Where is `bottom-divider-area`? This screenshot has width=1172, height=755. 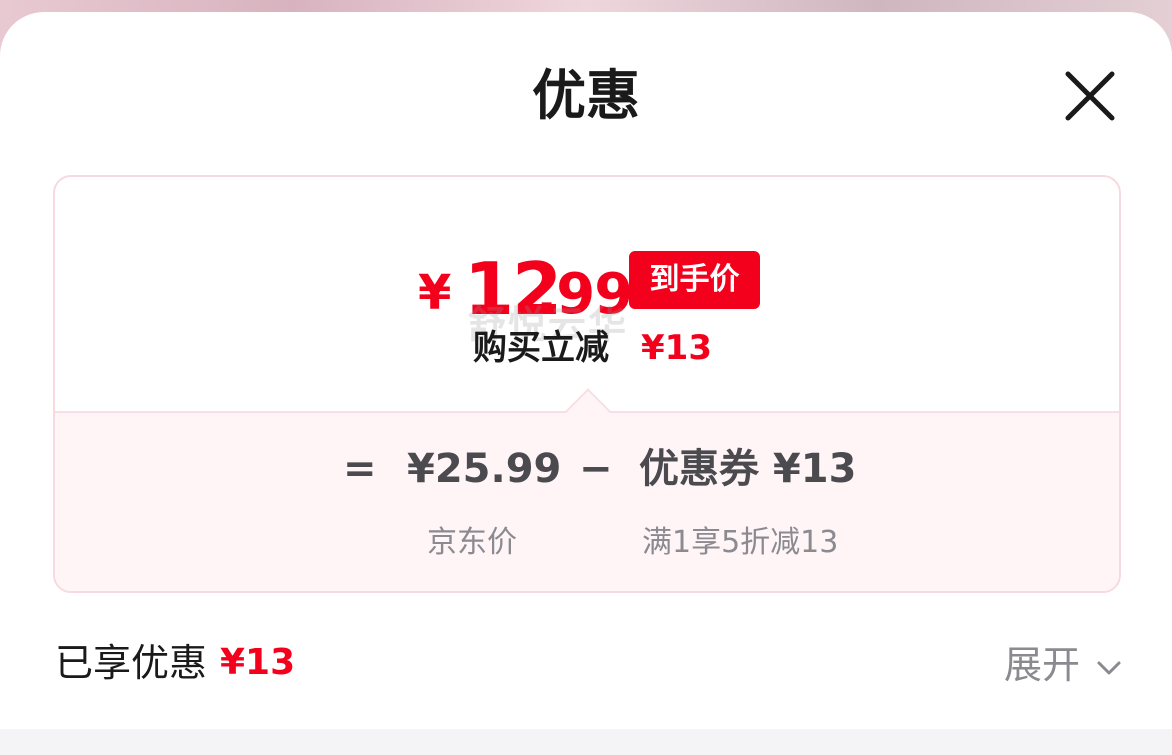 bottom-divider-area is located at coordinates (586, 742).